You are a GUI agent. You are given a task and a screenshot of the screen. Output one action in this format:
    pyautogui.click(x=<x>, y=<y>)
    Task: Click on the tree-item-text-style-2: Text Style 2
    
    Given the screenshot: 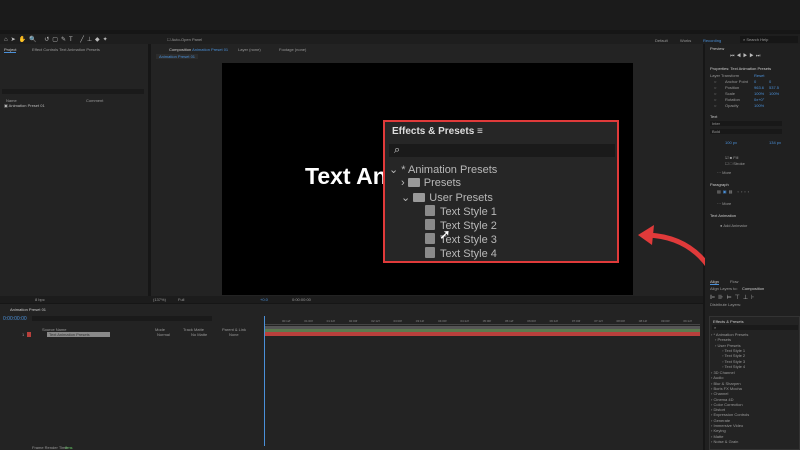 What is the action you would take?
    pyautogui.click(x=461, y=225)
    